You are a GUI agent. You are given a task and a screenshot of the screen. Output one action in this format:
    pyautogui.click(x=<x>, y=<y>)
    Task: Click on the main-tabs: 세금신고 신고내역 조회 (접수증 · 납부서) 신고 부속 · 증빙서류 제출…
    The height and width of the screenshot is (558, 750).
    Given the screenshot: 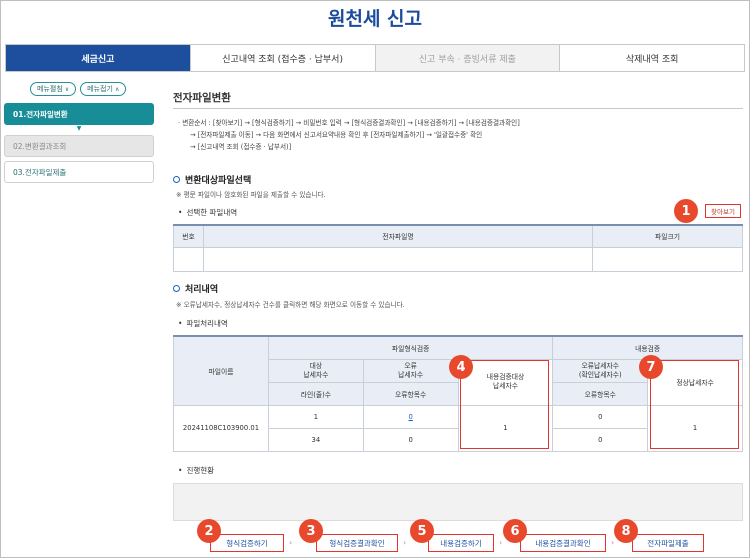 What is the action you would take?
    pyautogui.click(x=375, y=58)
    